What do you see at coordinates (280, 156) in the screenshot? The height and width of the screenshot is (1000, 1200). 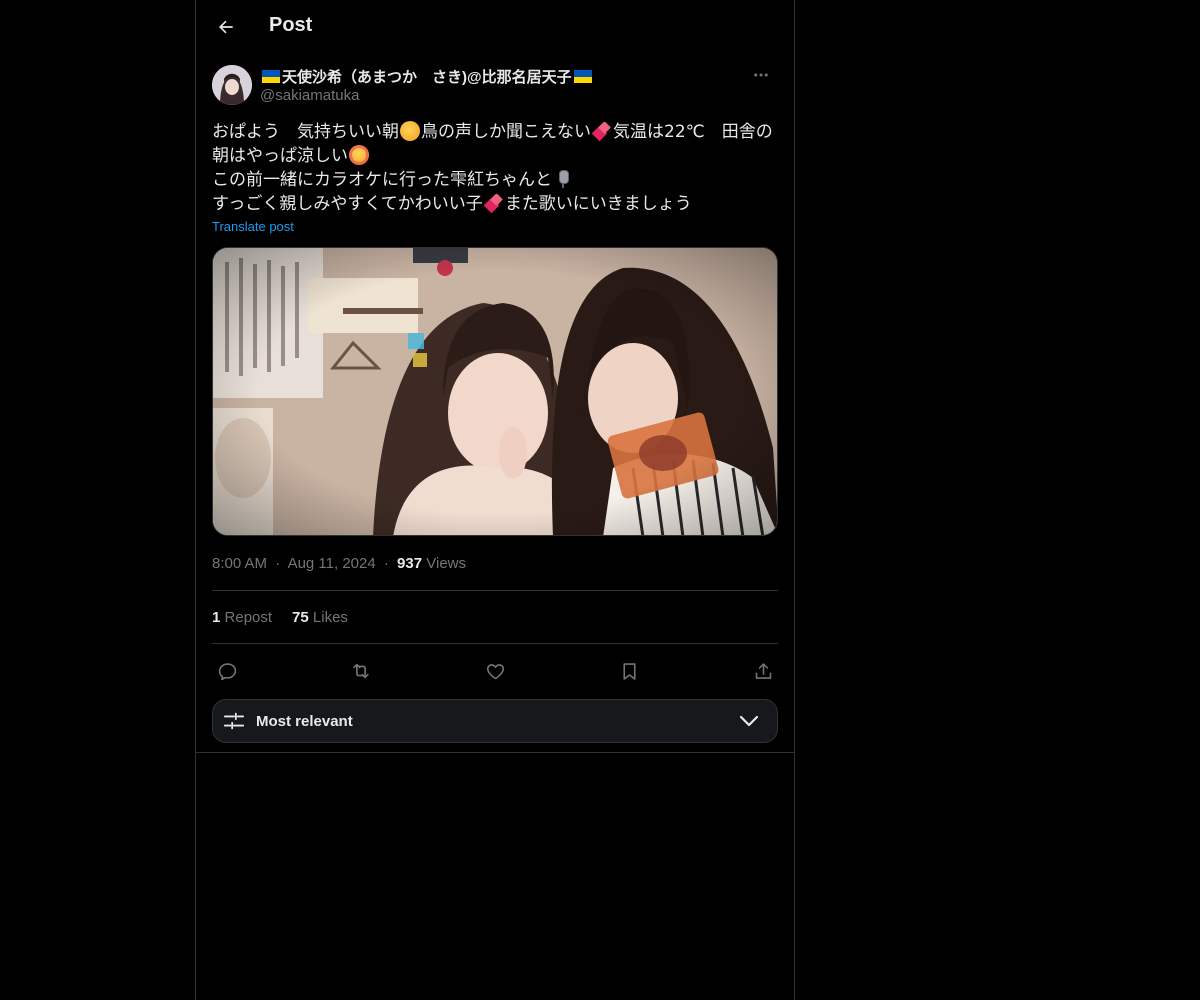 I see `post-text-segment: 朝はやっぱ涼しい` at bounding box center [280, 156].